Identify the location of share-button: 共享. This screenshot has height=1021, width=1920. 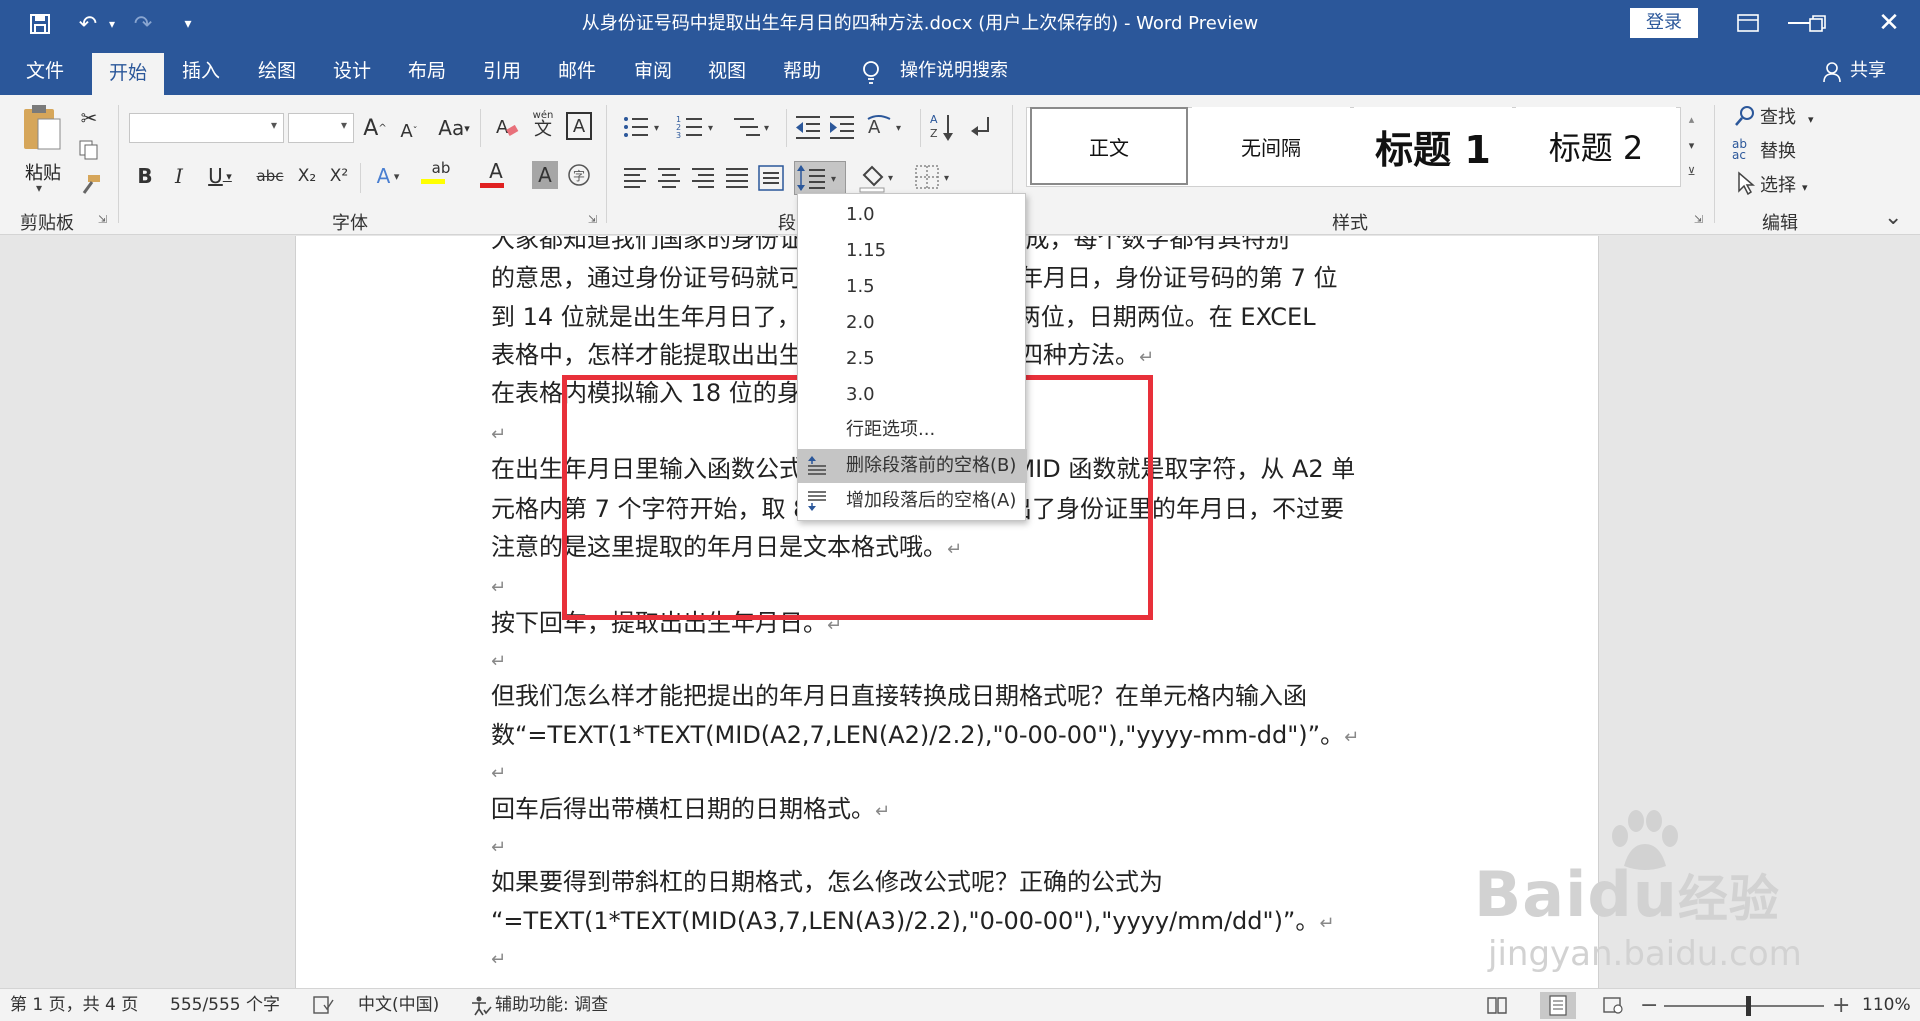
(1868, 71).